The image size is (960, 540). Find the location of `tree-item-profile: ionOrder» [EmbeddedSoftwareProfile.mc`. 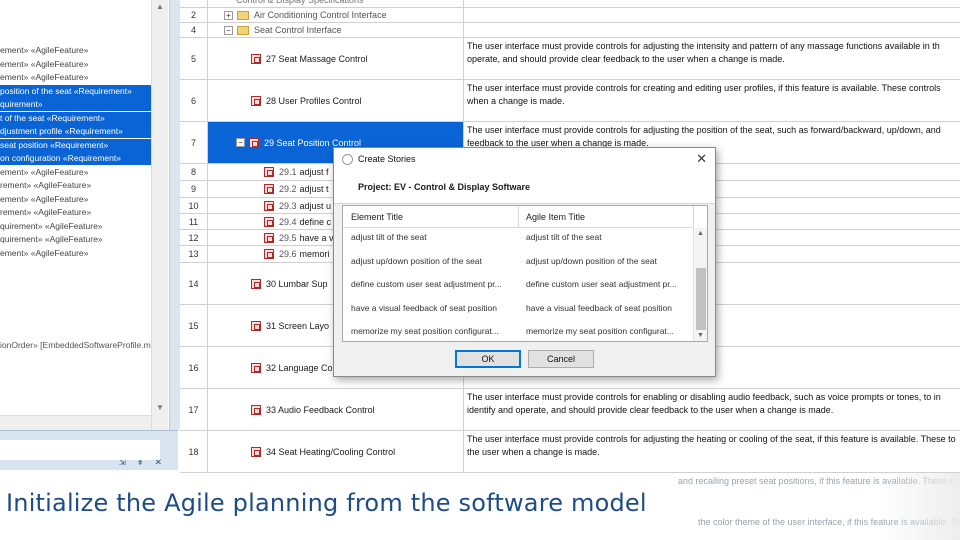

tree-item-profile: ionOrder» [EmbeddedSoftwareProfile.mc is located at coordinates (77, 345).